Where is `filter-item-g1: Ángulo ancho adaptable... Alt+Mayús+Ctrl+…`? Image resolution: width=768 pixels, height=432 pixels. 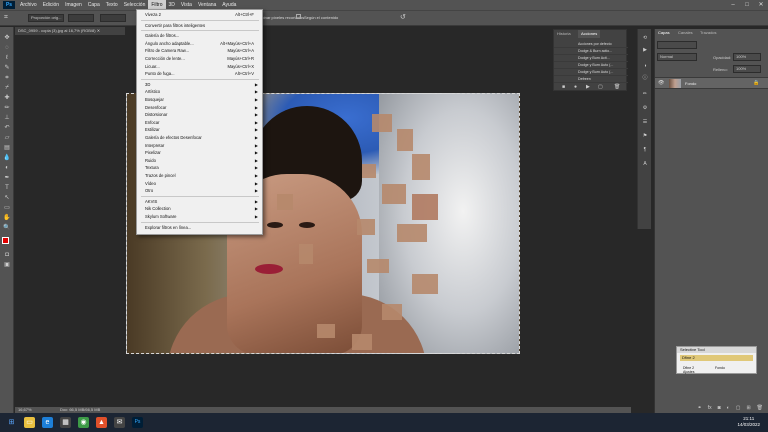 filter-item-g1: Ángulo ancho adaptable... Alt+Mayús+Ctrl+… is located at coordinates (199, 43).